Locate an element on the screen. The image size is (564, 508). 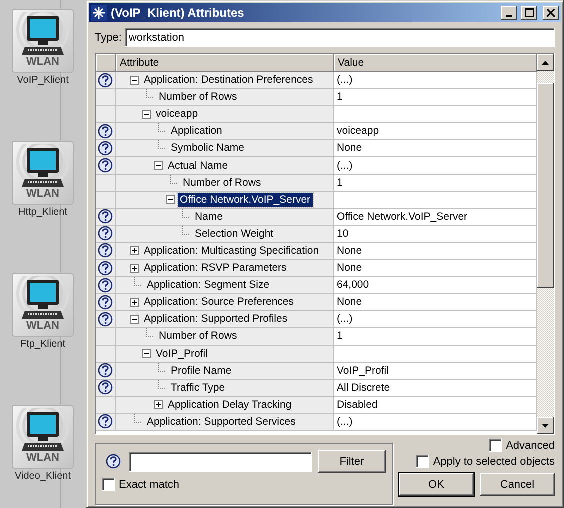
value-cell: Office Network.VoIP_Server is located at coordinates (435, 217).